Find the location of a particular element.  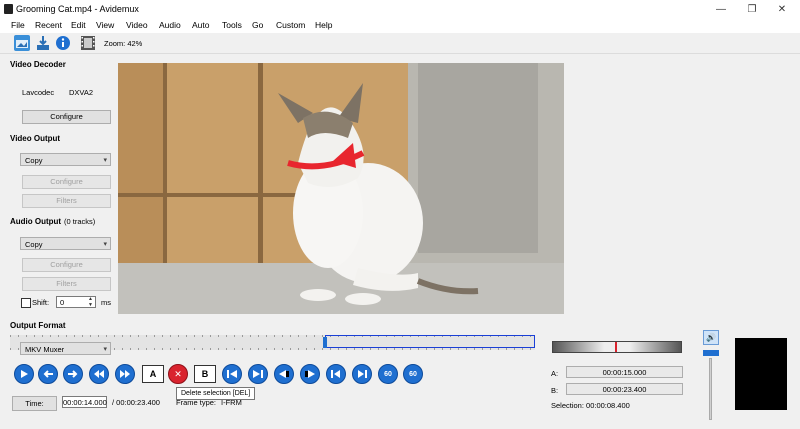

menu-view: View is located at coordinates (105, 25).